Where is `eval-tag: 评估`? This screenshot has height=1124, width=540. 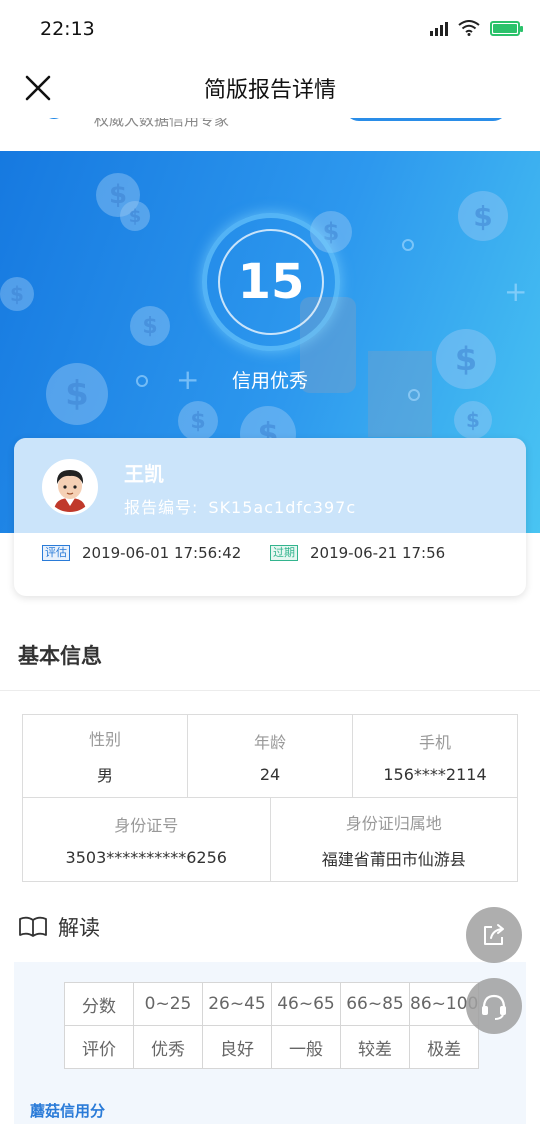
eval-tag: 评估 is located at coordinates (56, 553).